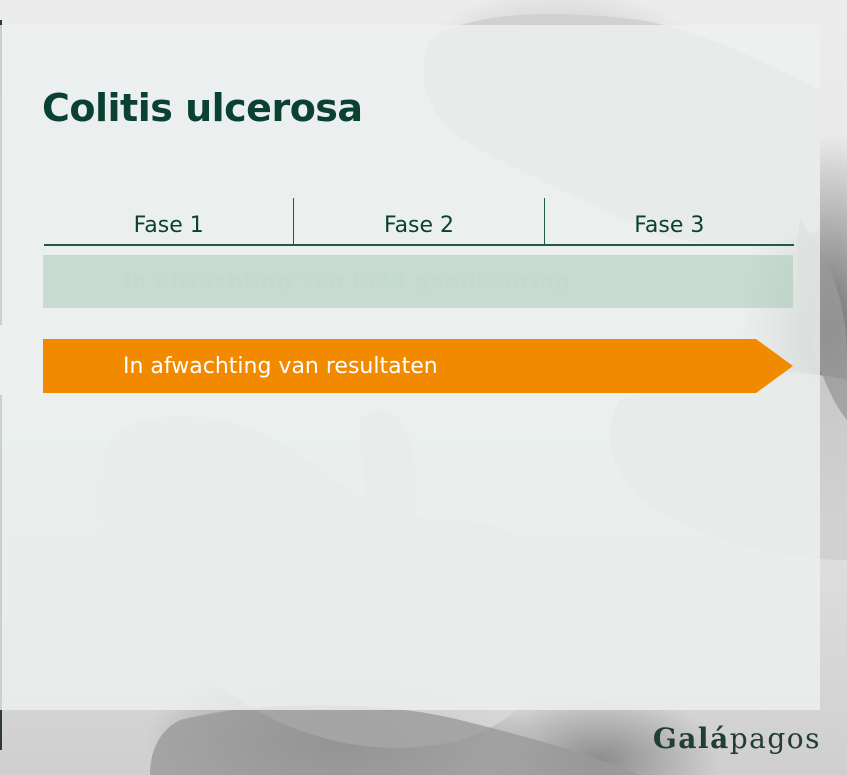  Describe the element at coordinates (668, 221) in the screenshot. I see `phase-3-label: Fase 3` at that location.